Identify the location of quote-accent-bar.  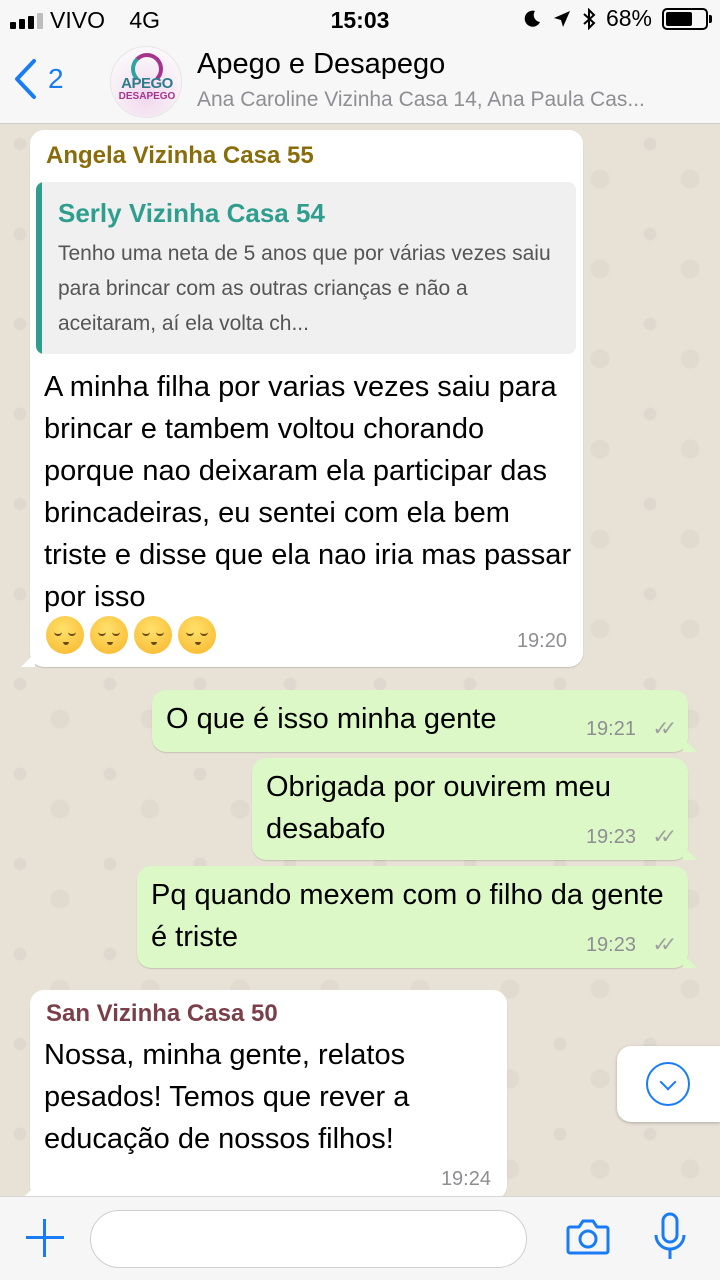
(39, 268).